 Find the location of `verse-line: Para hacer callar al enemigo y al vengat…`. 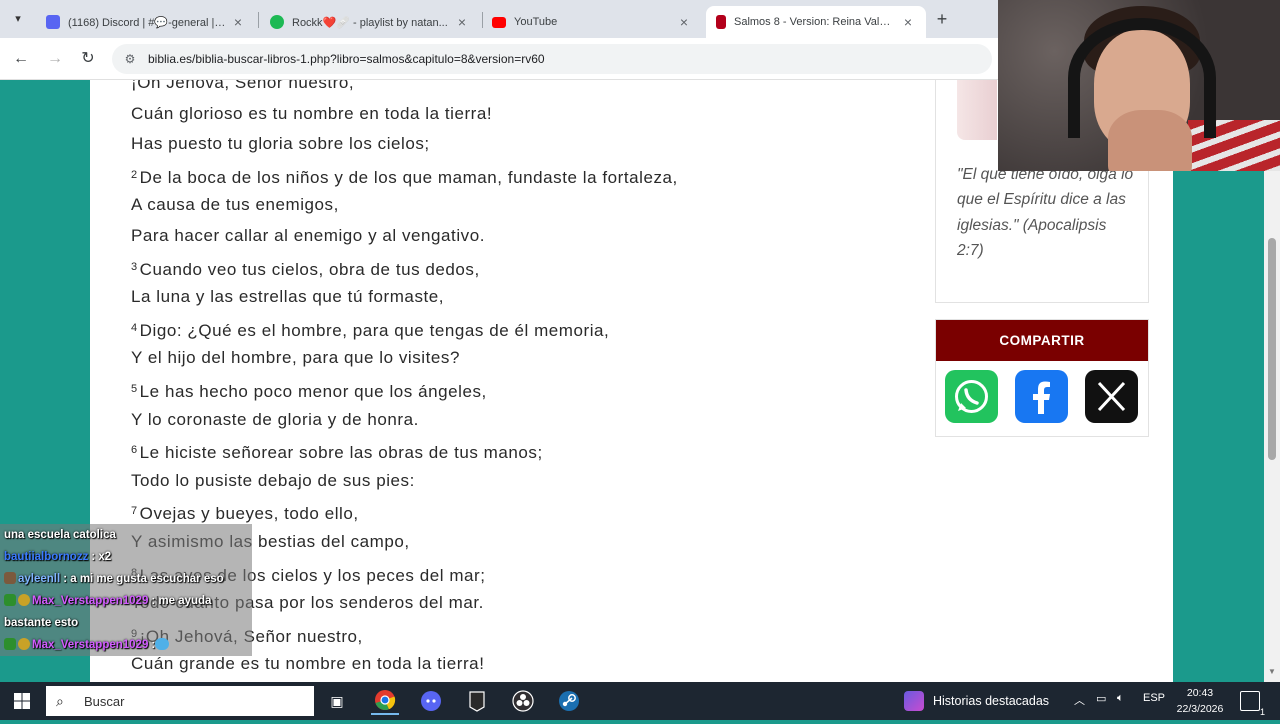

verse-line: Para hacer callar al enemigo y al vengat… is located at coordinates (511, 236).